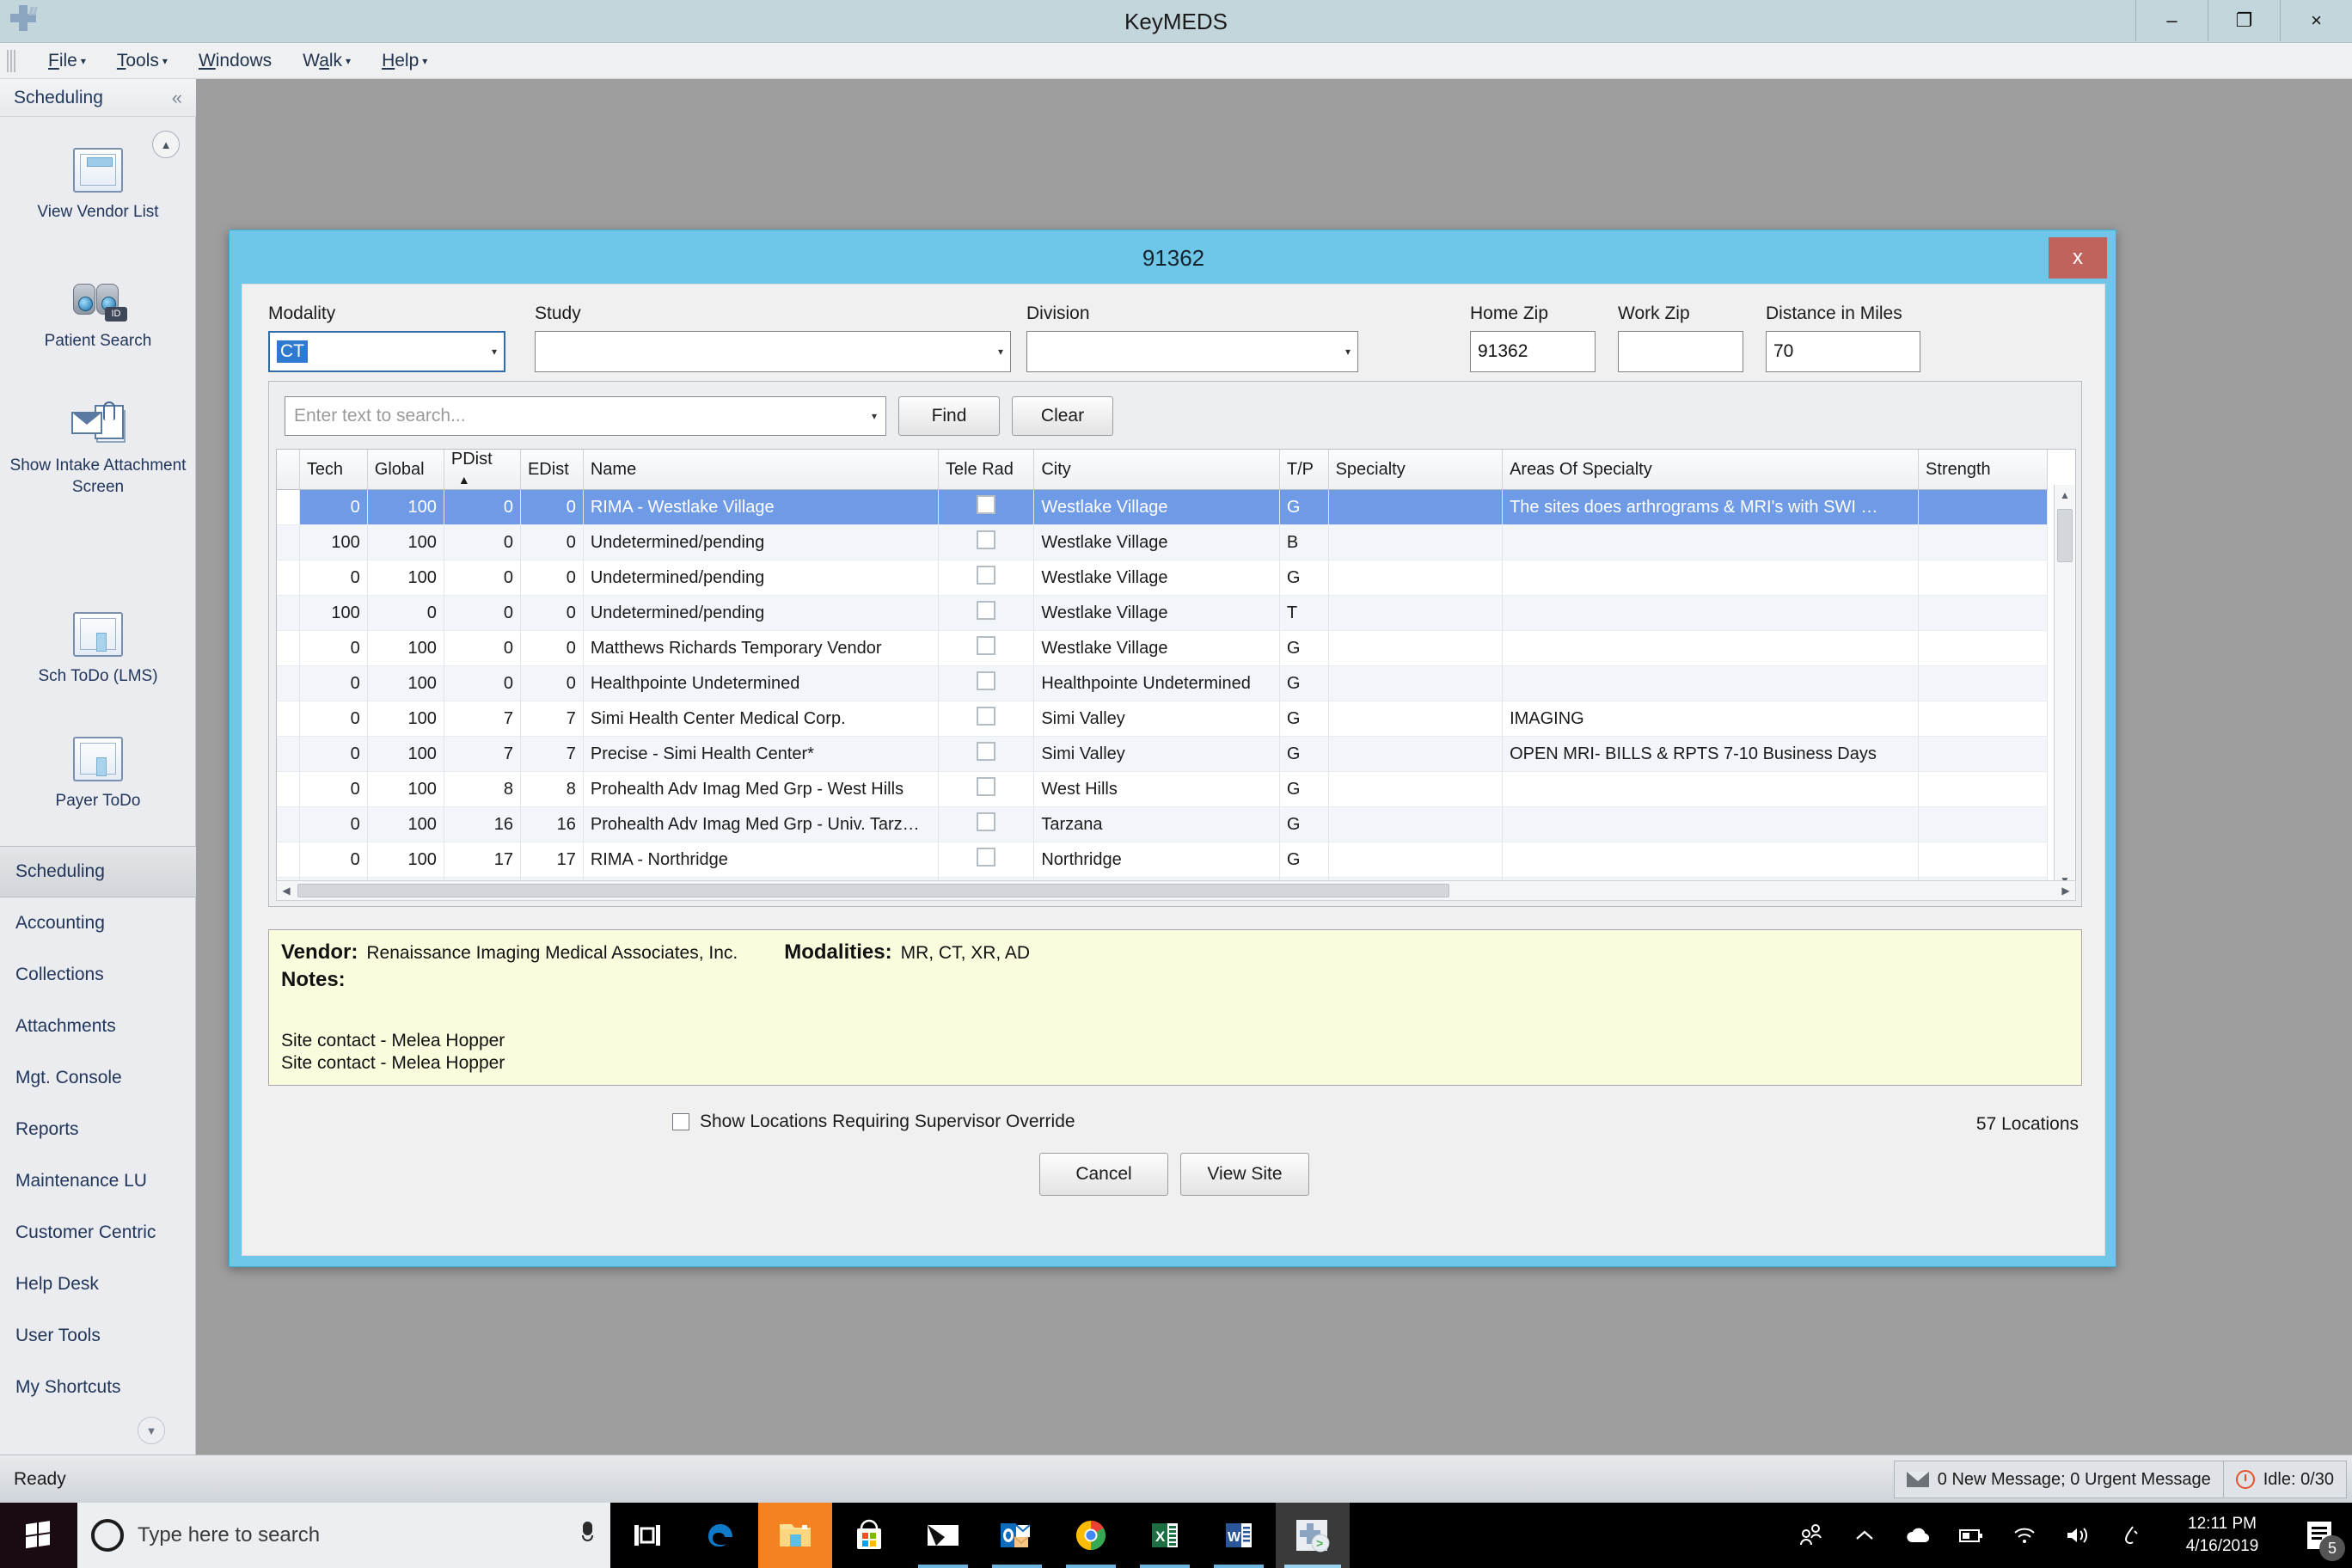  What do you see at coordinates (2171, 20) in the screenshot?
I see `minimize-button: –` at bounding box center [2171, 20].